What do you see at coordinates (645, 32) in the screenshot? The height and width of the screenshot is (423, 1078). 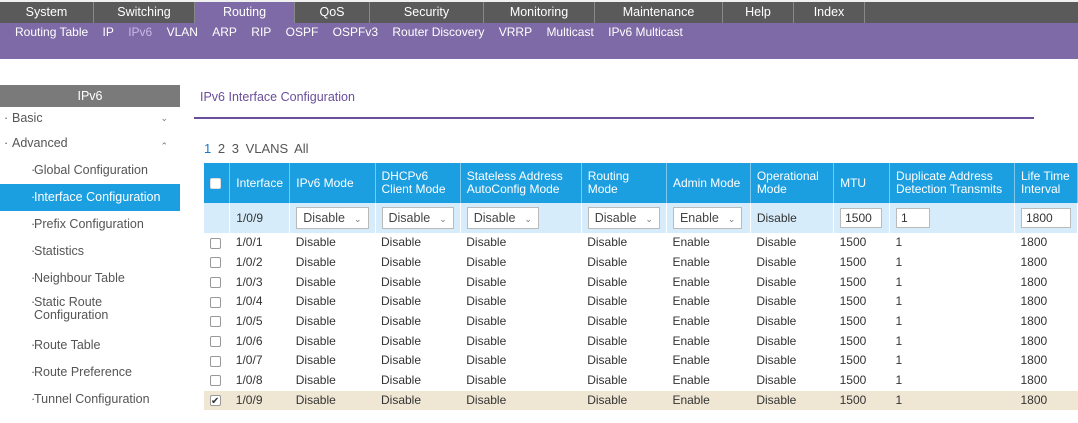 I see `subnav-ipv6-multicast: IPv6 Multicast` at bounding box center [645, 32].